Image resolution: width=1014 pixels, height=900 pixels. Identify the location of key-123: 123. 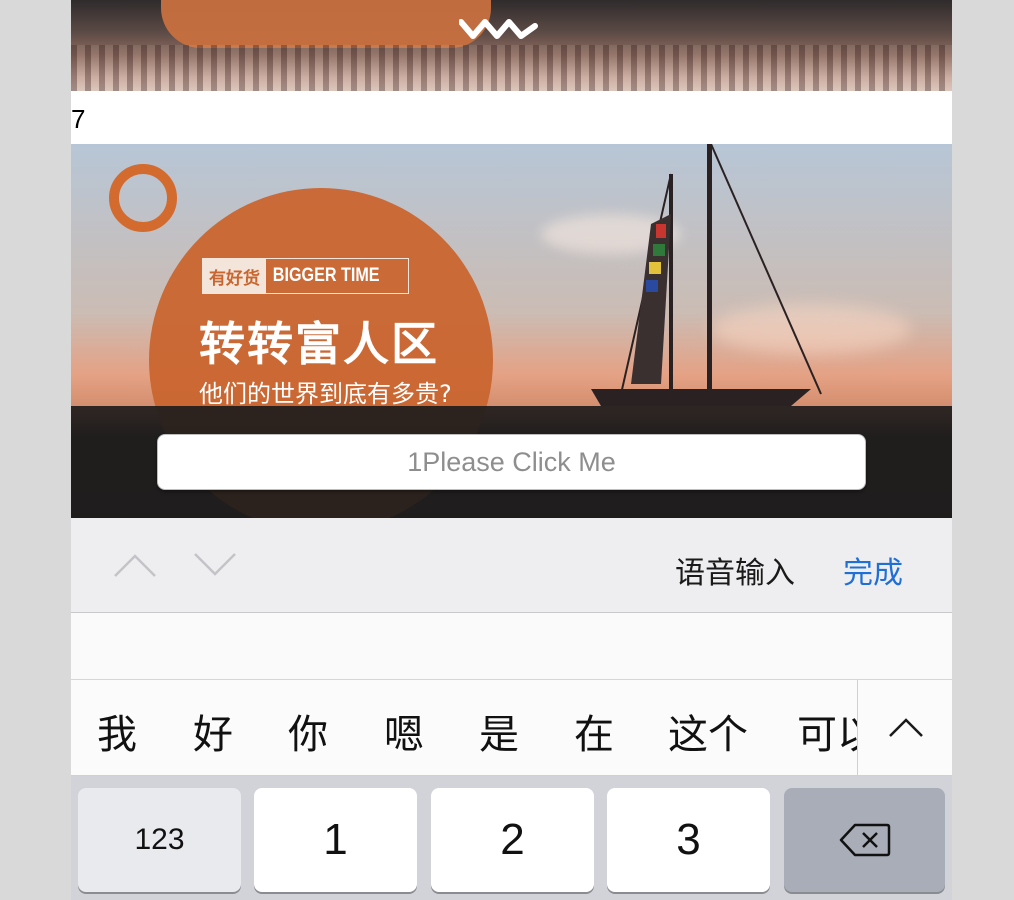
(159, 840).